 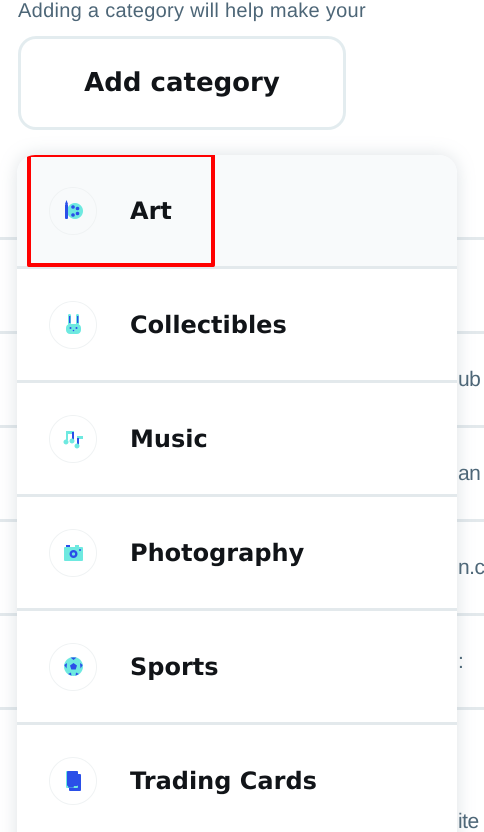 What do you see at coordinates (151, 210) in the screenshot?
I see `menu-item-label: Art` at bounding box center [151, 210].